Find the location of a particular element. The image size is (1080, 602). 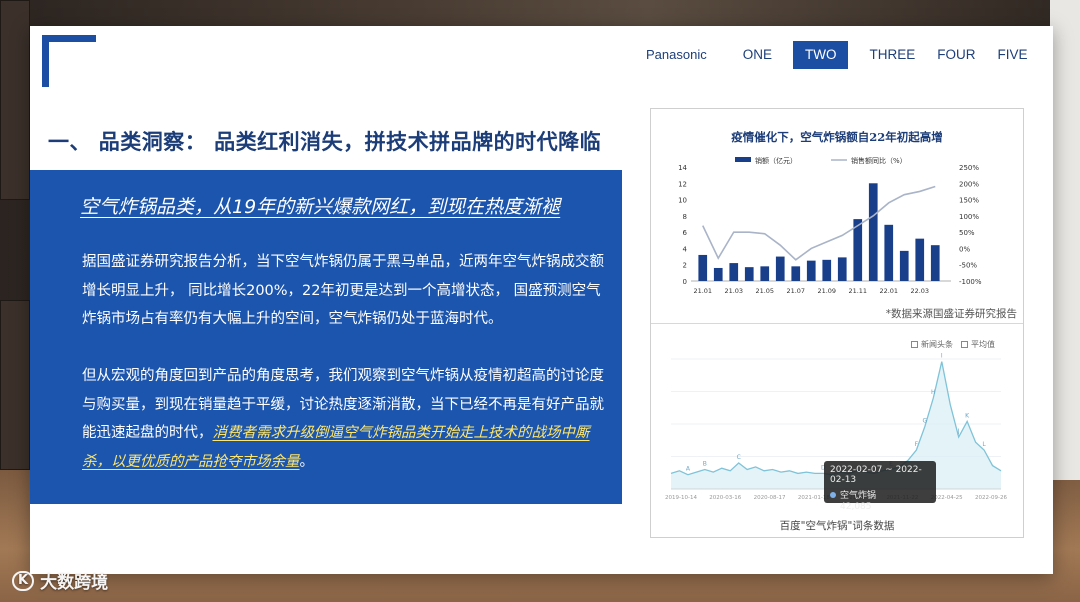

series-dot-icon is located at coordinates (833, 494).